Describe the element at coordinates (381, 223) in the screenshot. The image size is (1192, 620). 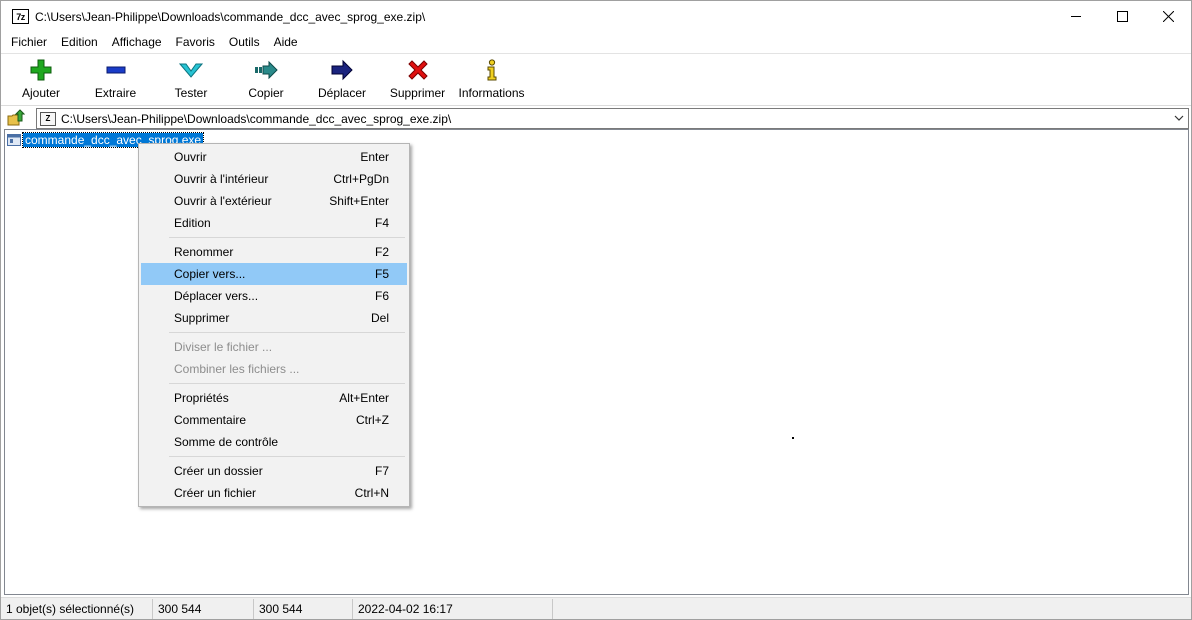
I see `menu-item-shortcut: F4` at that location.